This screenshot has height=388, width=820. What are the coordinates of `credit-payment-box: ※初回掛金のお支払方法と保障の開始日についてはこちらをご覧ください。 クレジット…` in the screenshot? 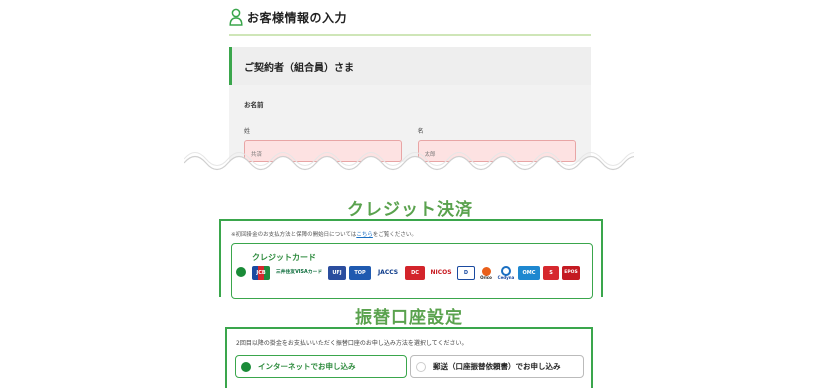 It's located at (411, 259).